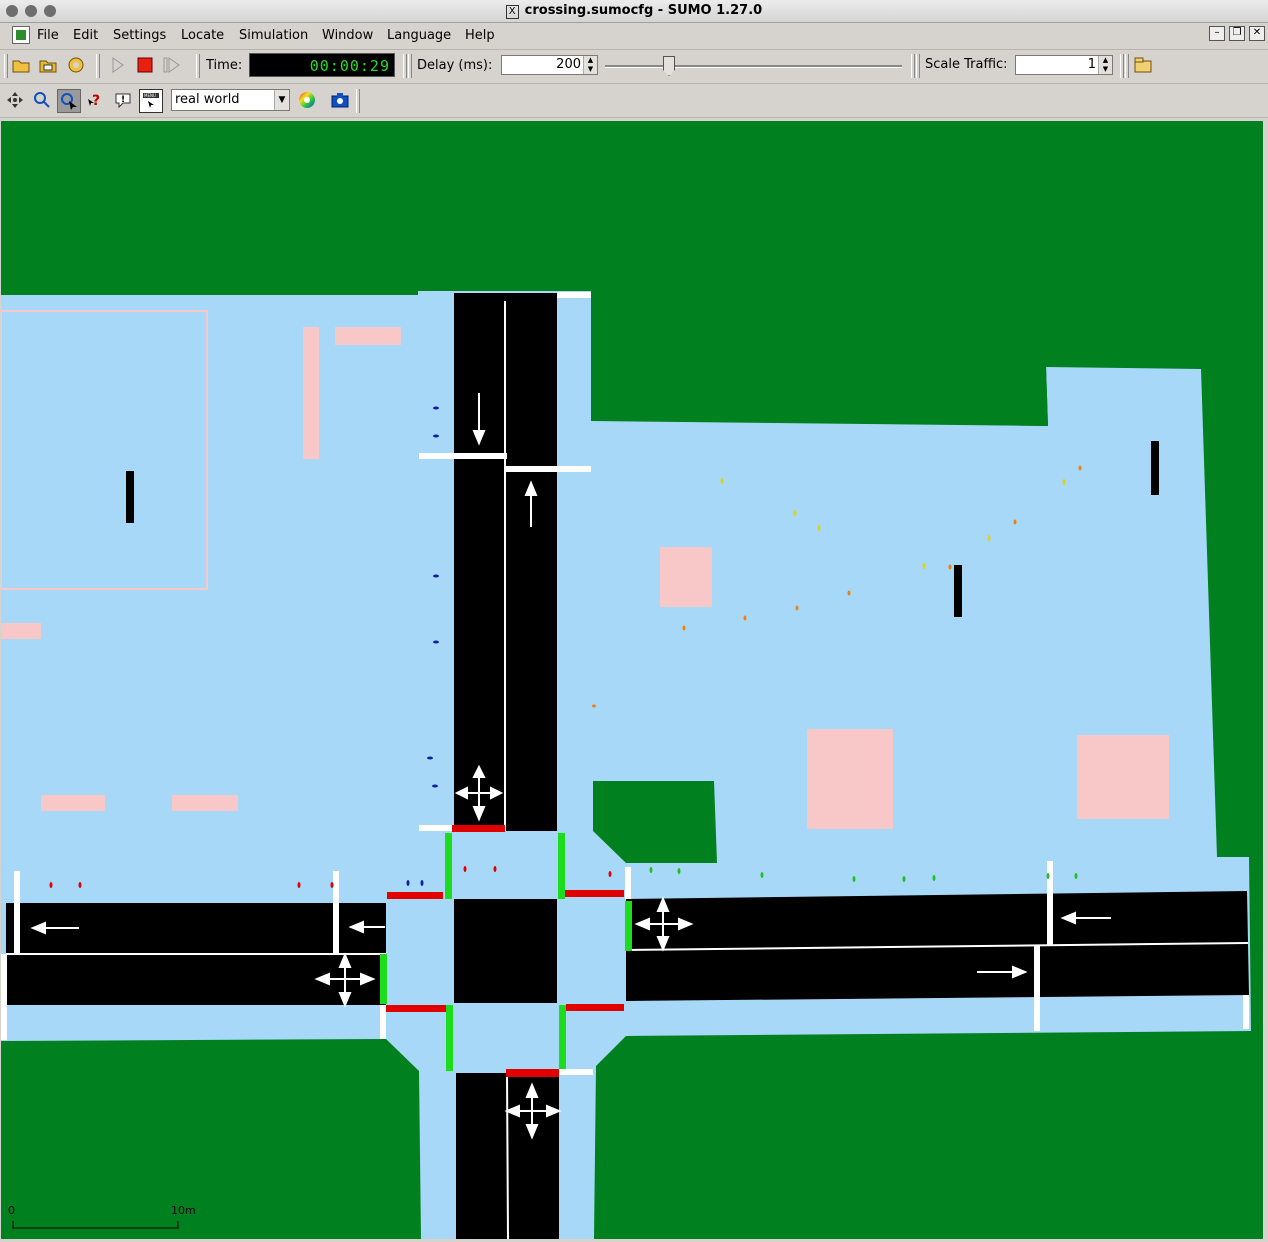 Image resolution: width=1268 pixels, height=1242 pixels. I want to click on visualization-scheme-select: real world ▼, so click(230, 100).